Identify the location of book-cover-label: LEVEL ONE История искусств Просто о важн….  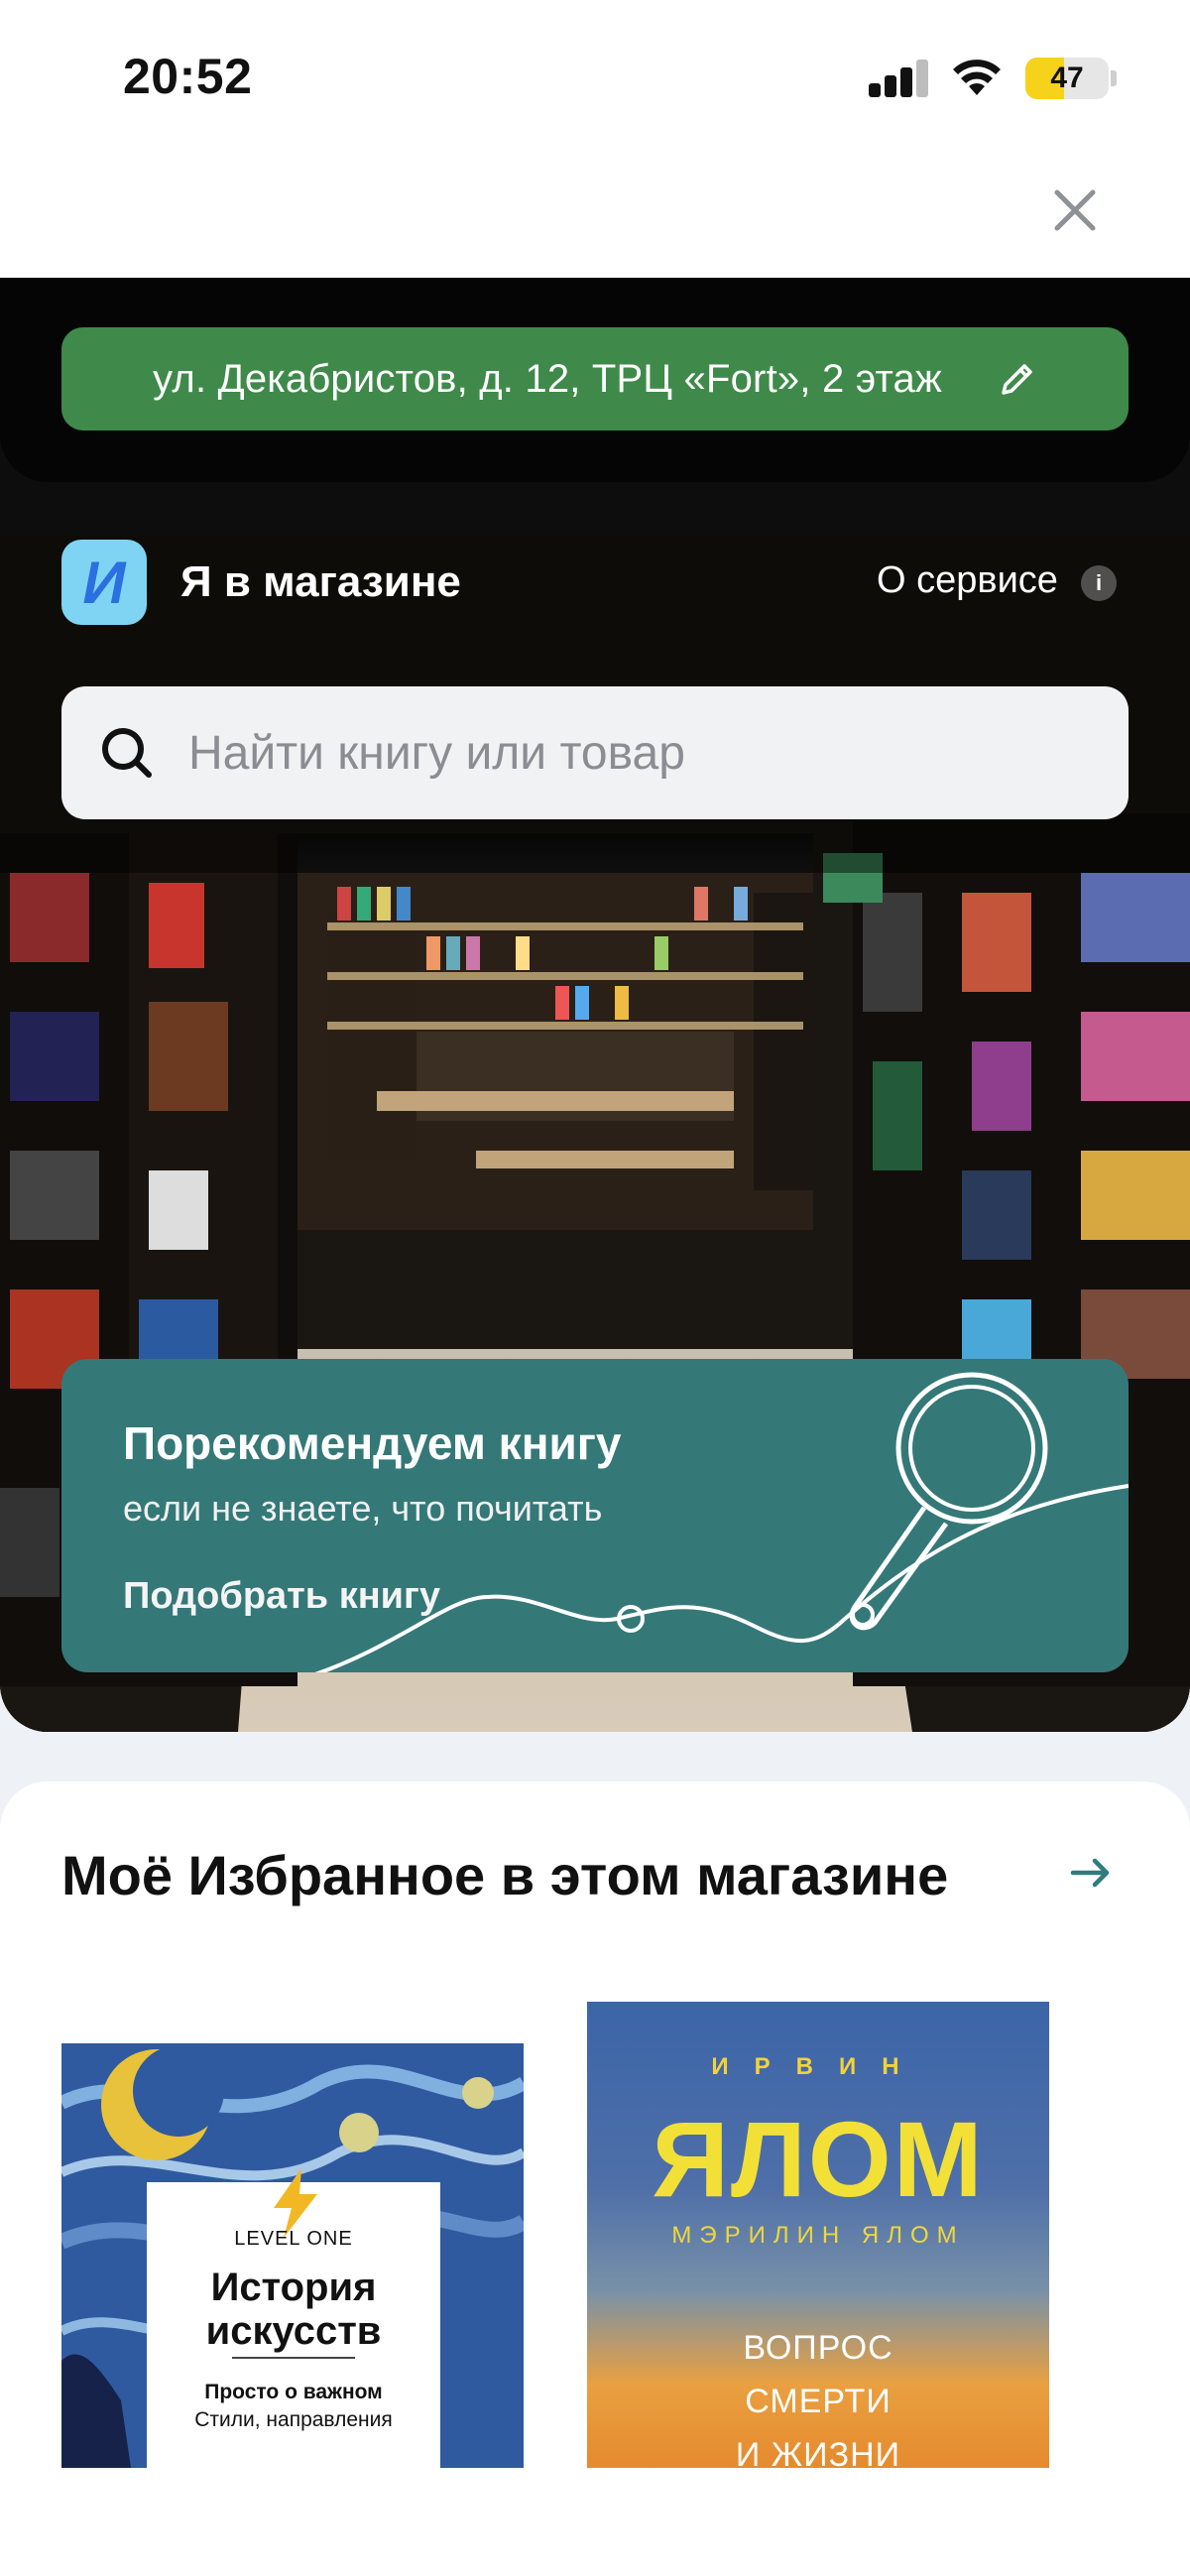
(293, 2318).